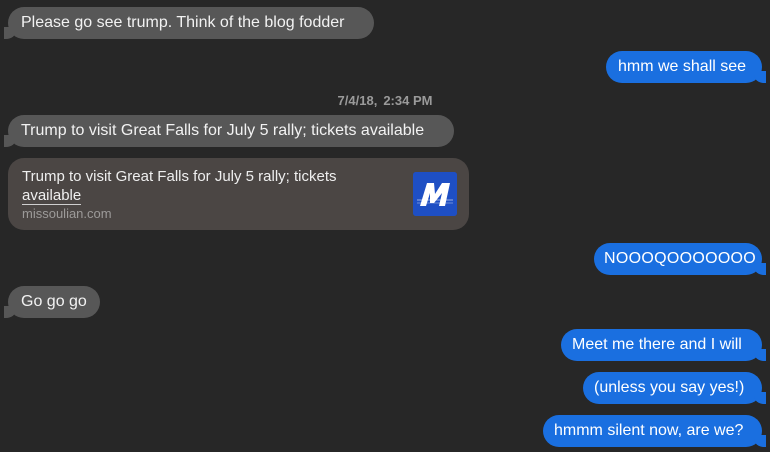 This screenshot has height=452, width=770. I want to click on timestamp-date: 7/4/18,, so click(357, 100).